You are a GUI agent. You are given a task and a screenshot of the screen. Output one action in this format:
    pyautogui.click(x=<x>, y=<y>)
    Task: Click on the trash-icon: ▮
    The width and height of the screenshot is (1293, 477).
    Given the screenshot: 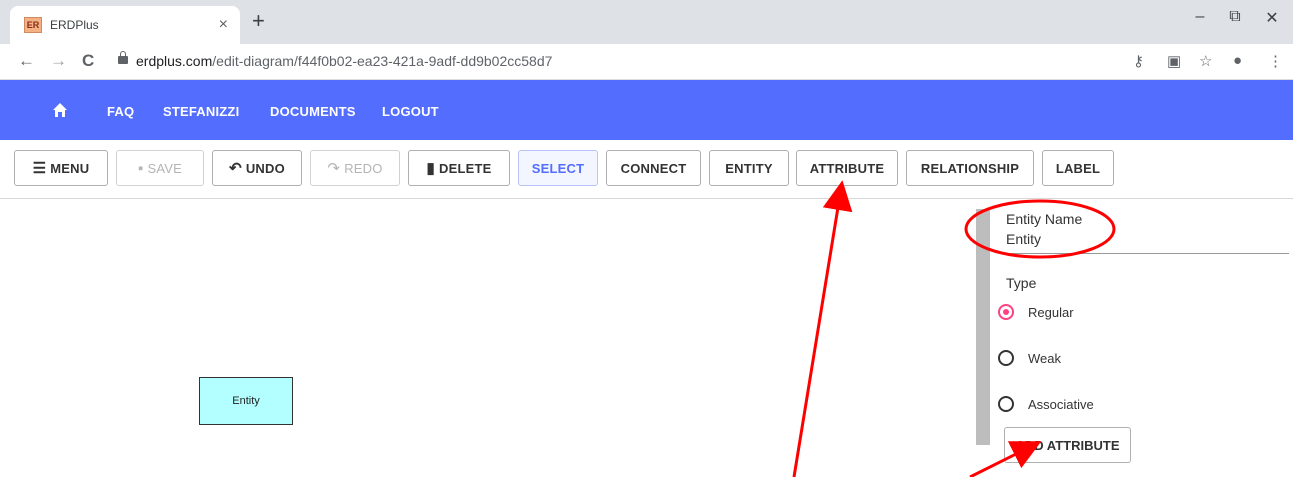 What is the action you would take?
    pyautogui.click(x=430, y=168)
    